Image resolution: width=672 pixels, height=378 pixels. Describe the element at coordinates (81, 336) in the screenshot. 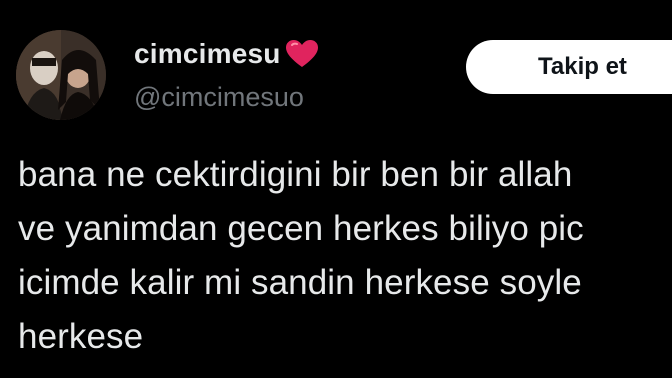

I see `tweet-line: herkese` at that location.